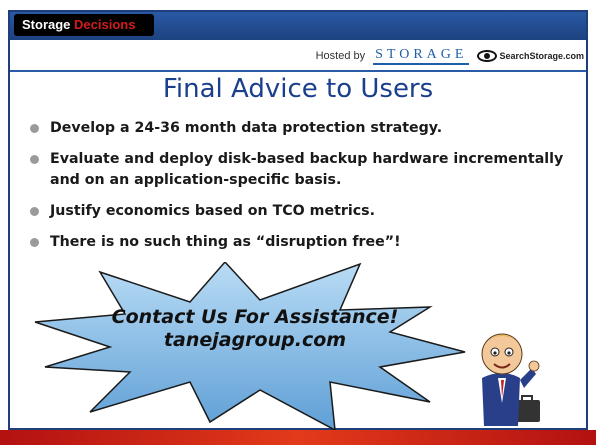  What do you see at coordinates (212, 211) in the screenshot?
I see `bullet-text: Justify economics based on TCO metrics.` at bounding box center [212, 211].